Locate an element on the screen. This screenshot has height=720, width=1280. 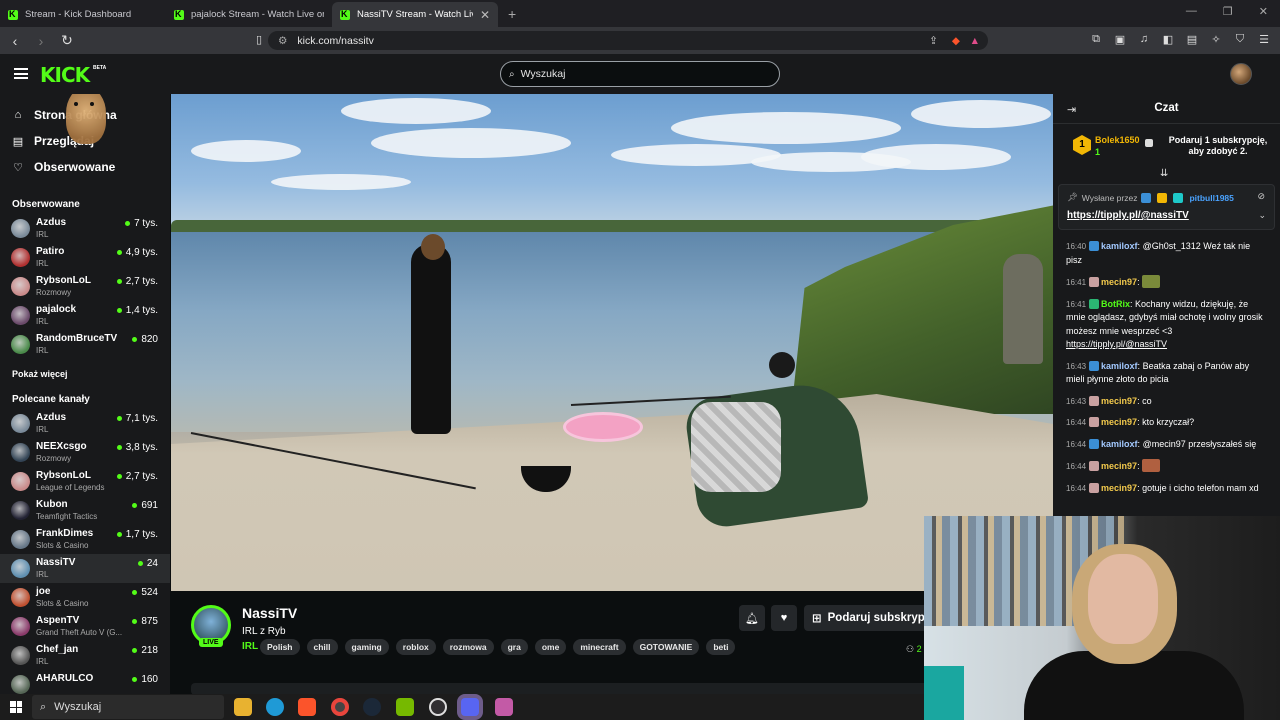
rewards-icon: ▲ is located at coordinates (975, 41).